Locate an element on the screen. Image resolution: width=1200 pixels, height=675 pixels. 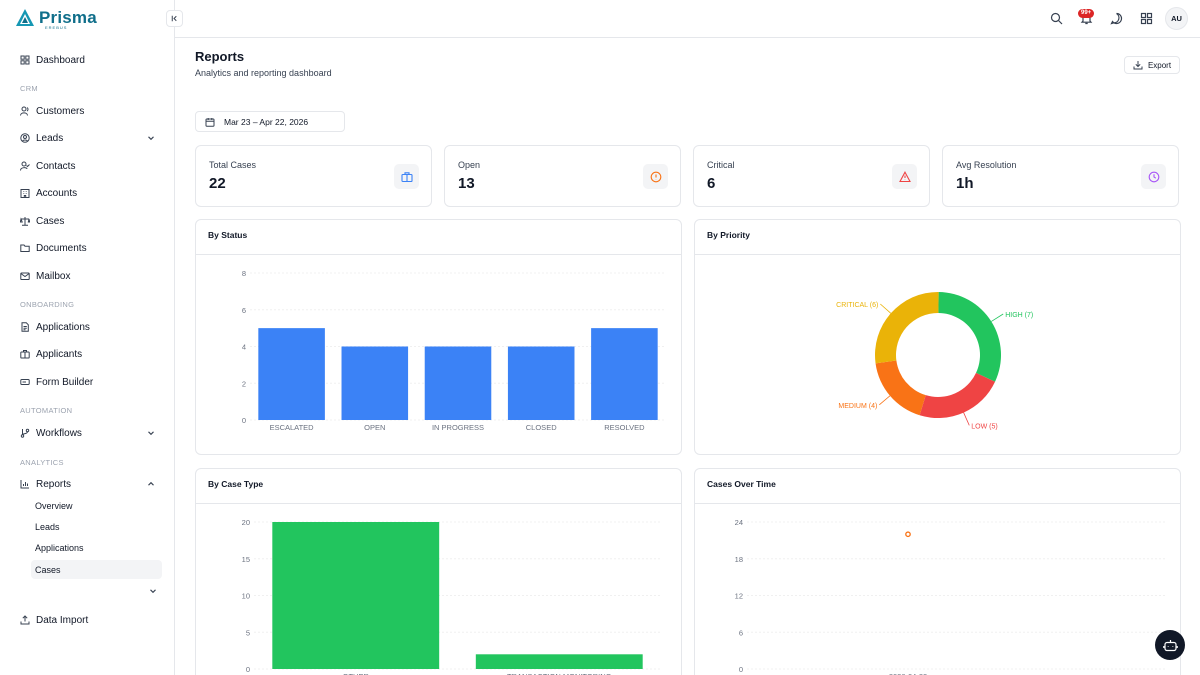
sidebar-item-label: Documents is located at coordinates (61, 248).